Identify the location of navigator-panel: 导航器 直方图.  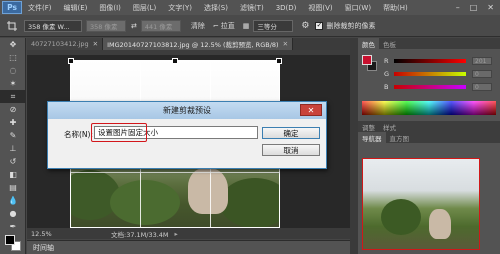
(429, 193).